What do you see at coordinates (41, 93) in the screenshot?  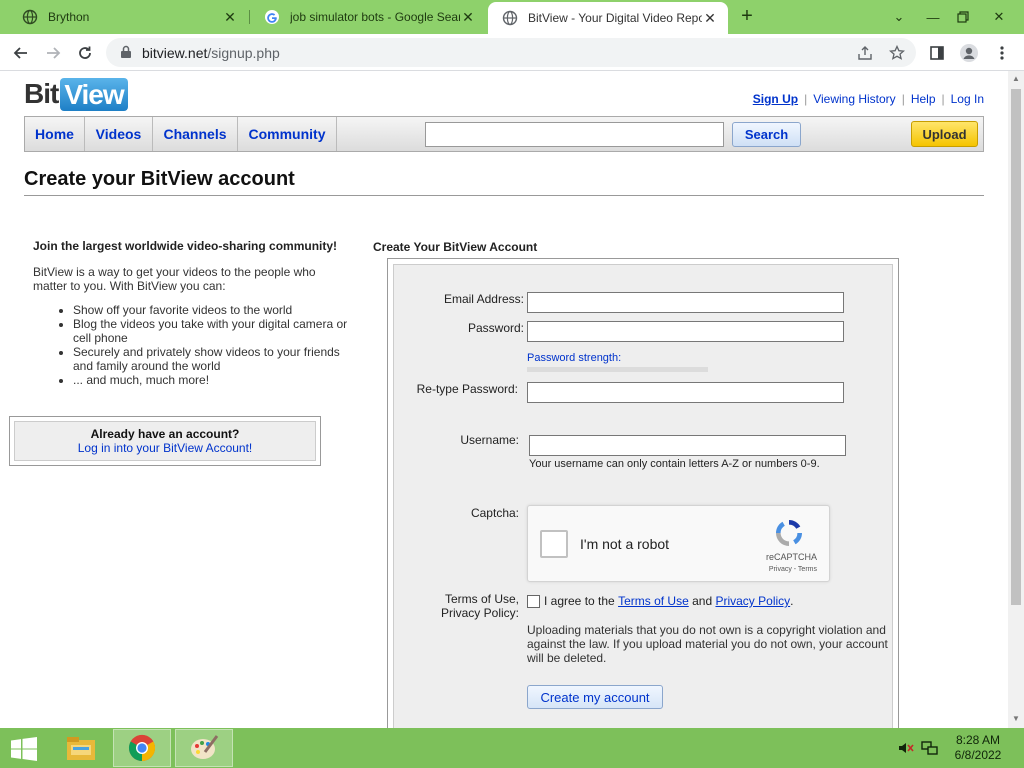 I see `logo-text-bit: Bit` at bounding box center [41, 93].